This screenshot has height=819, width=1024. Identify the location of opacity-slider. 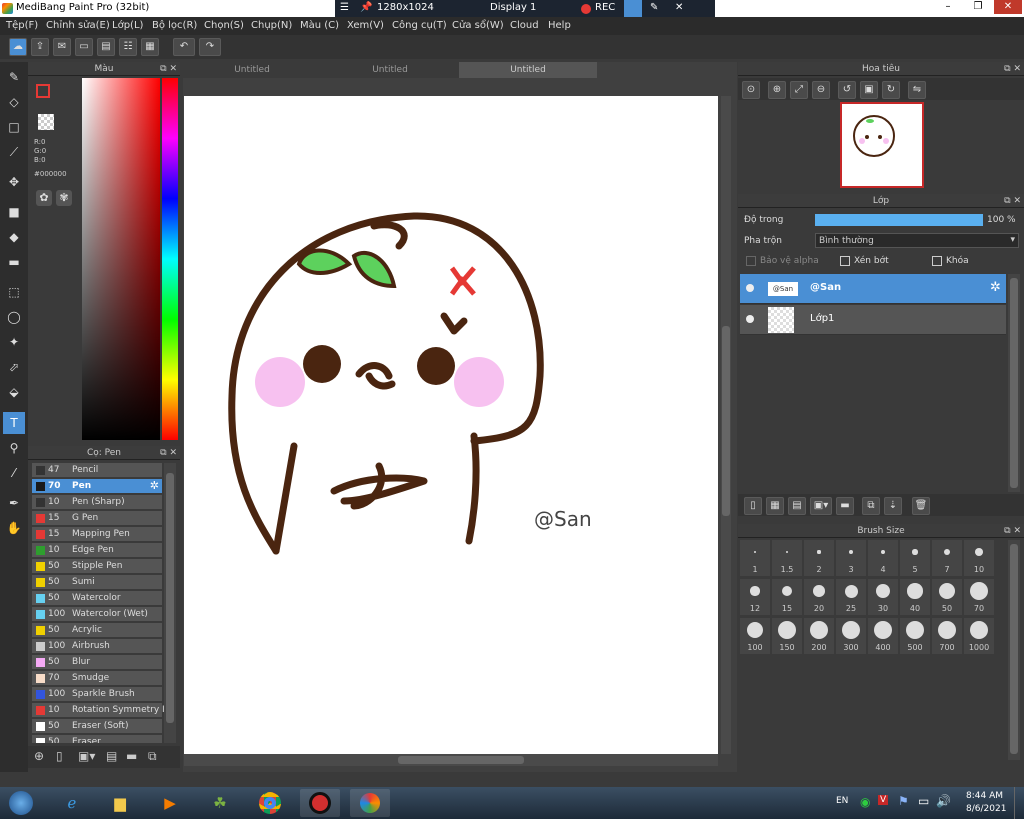
(899, 220).